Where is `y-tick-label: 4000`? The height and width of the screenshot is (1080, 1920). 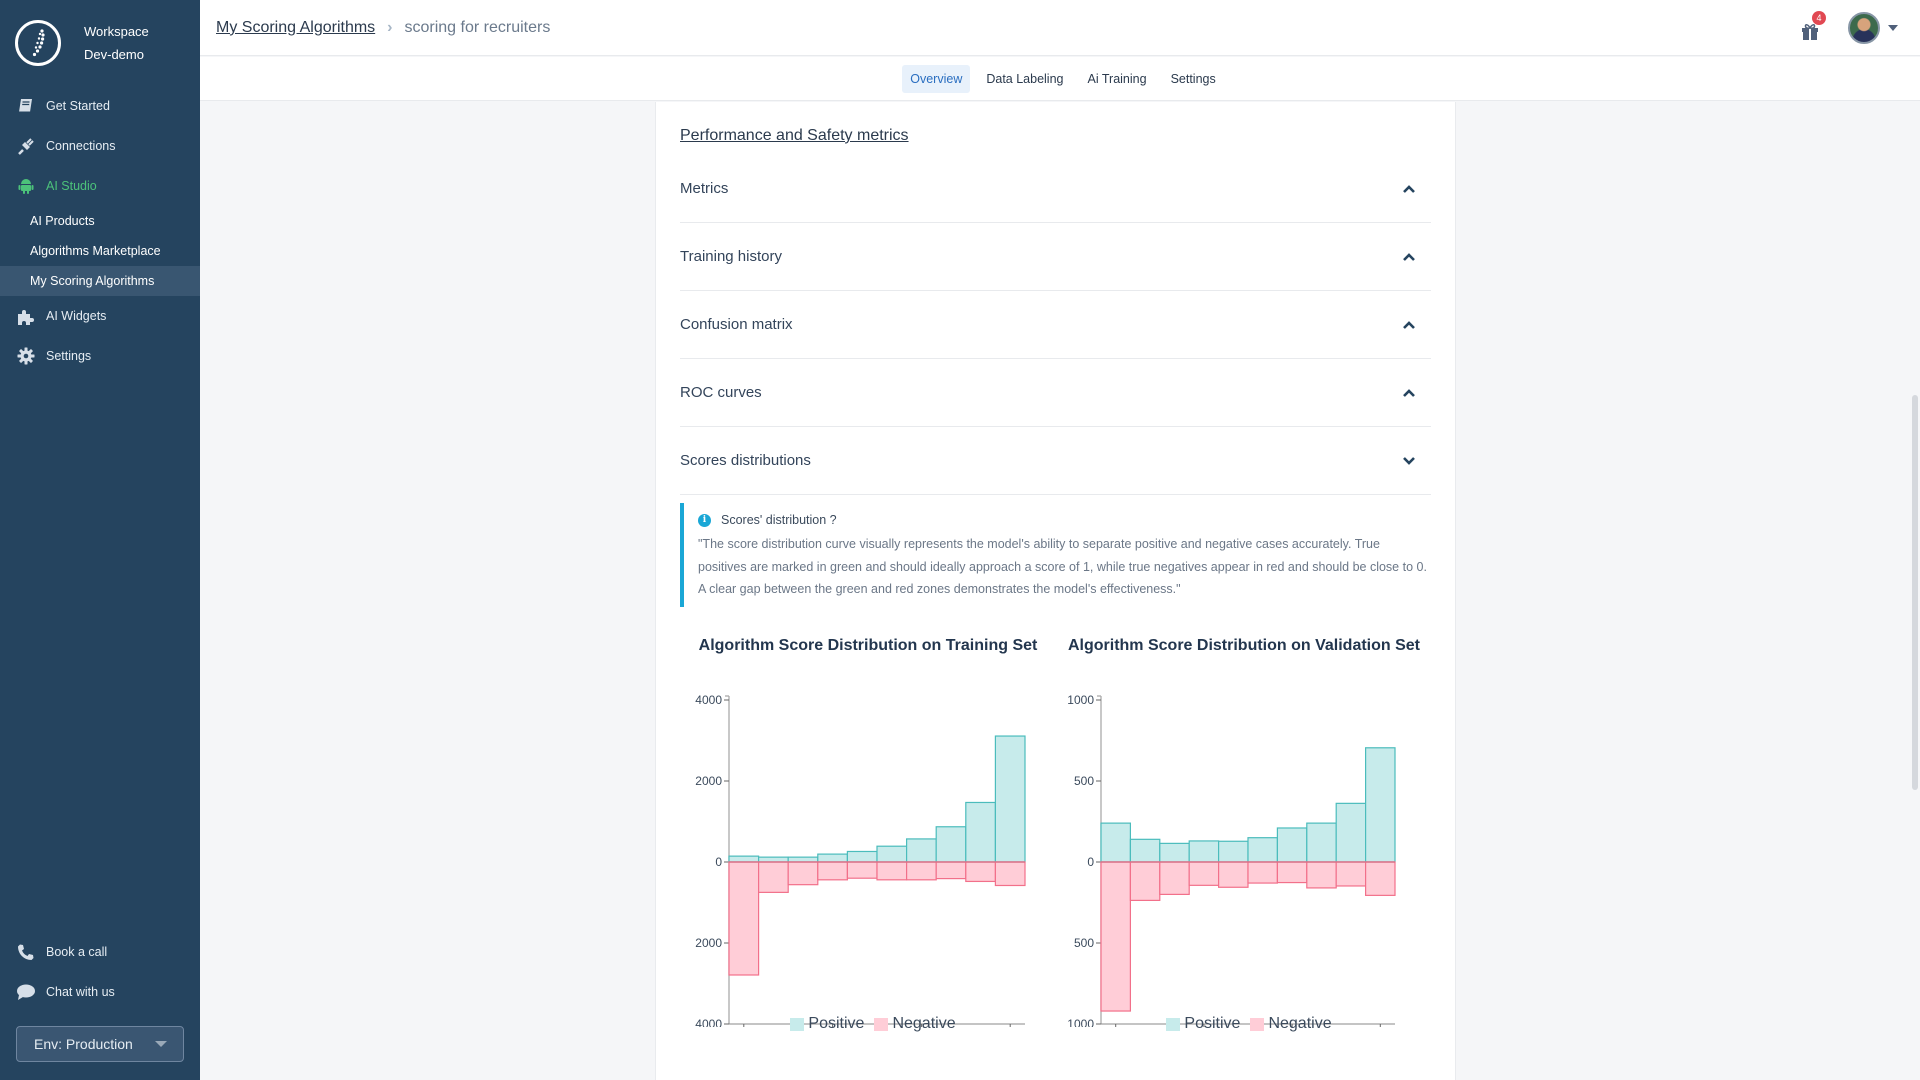
y-tick-label: 4000 is located at coordinates (708, 700).